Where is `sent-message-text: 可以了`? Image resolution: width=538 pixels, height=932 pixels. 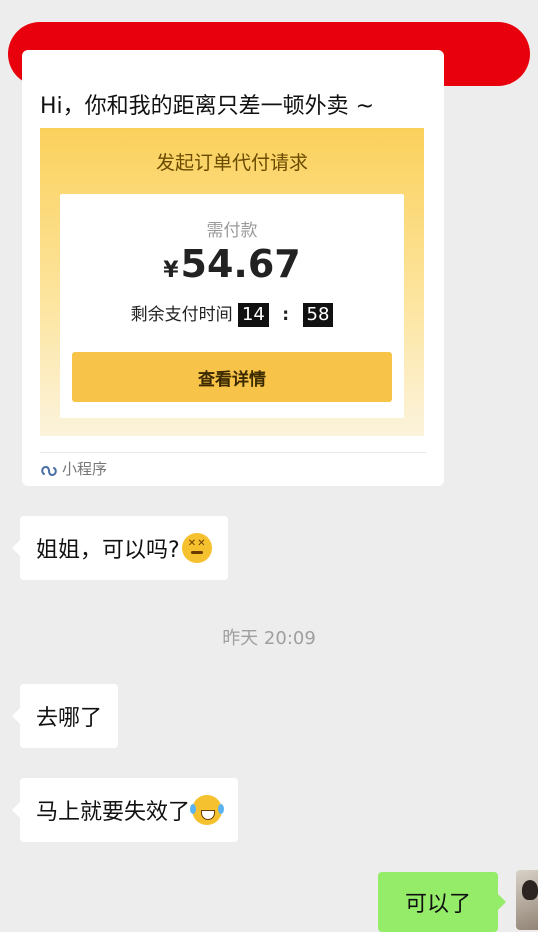 sent-message-text: 可以了 is located at coordinates (437, 904).